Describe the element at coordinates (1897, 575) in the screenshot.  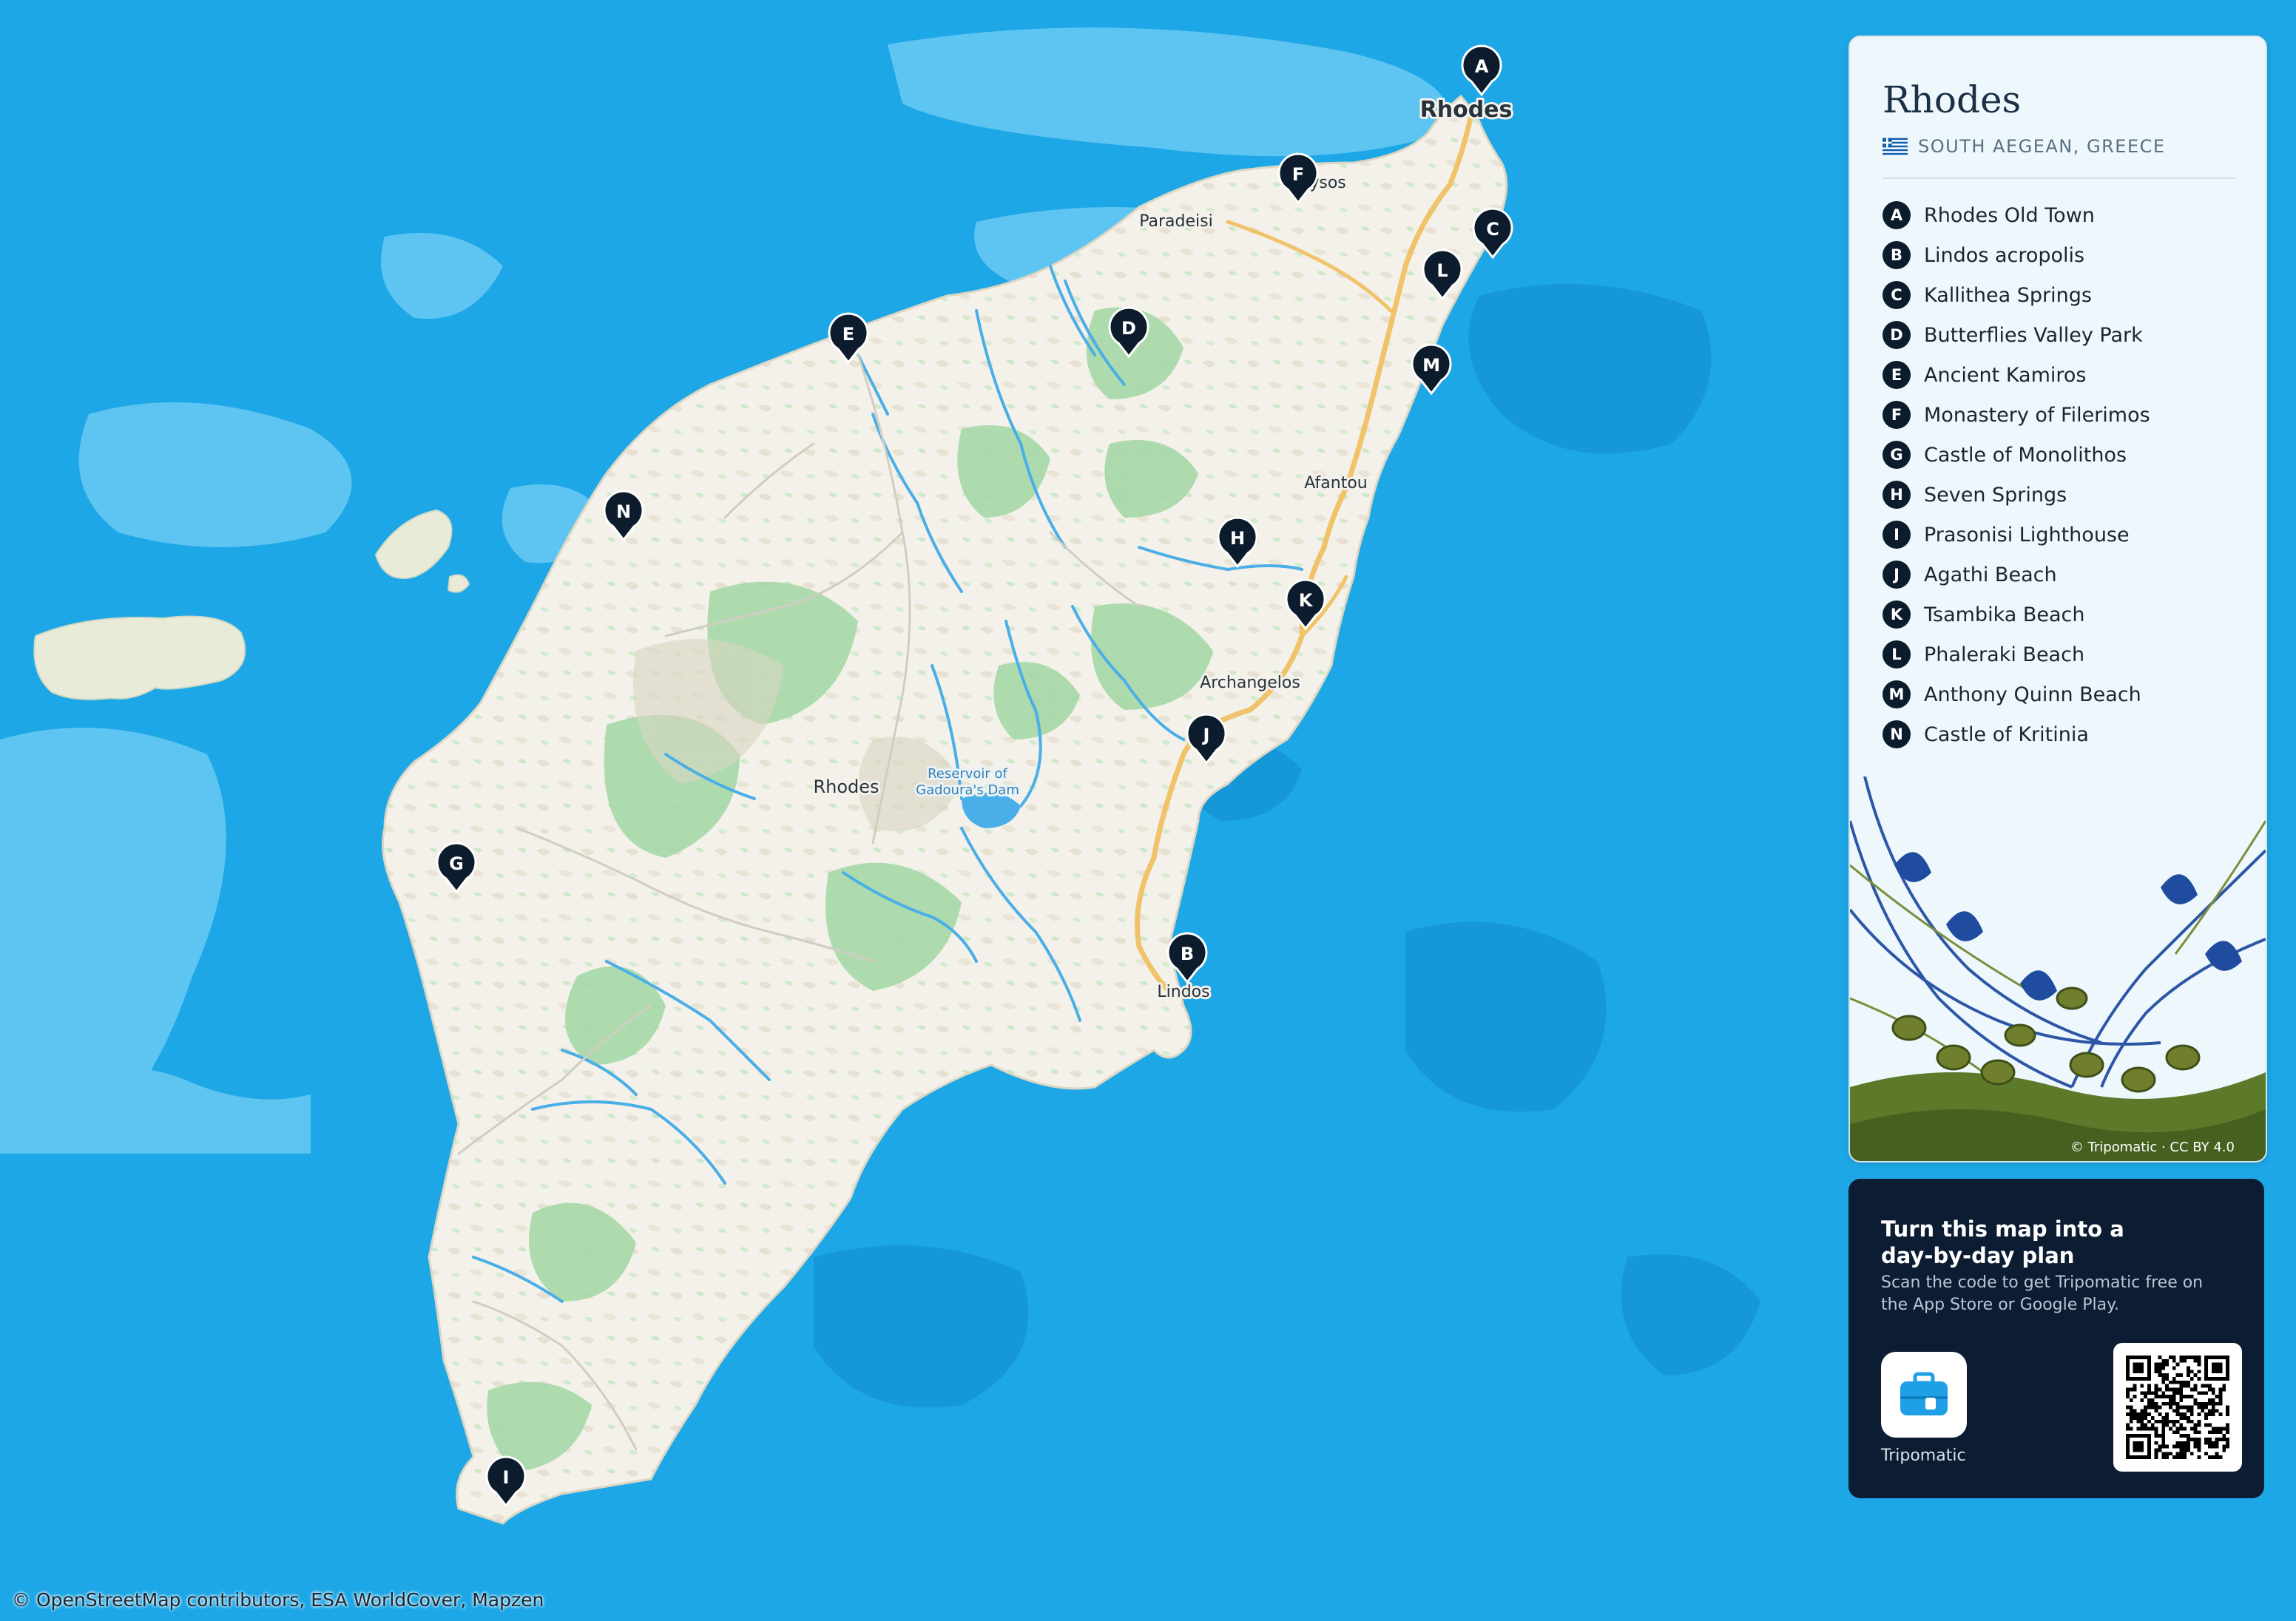
I see `poi-letter-badge: J` at that location.